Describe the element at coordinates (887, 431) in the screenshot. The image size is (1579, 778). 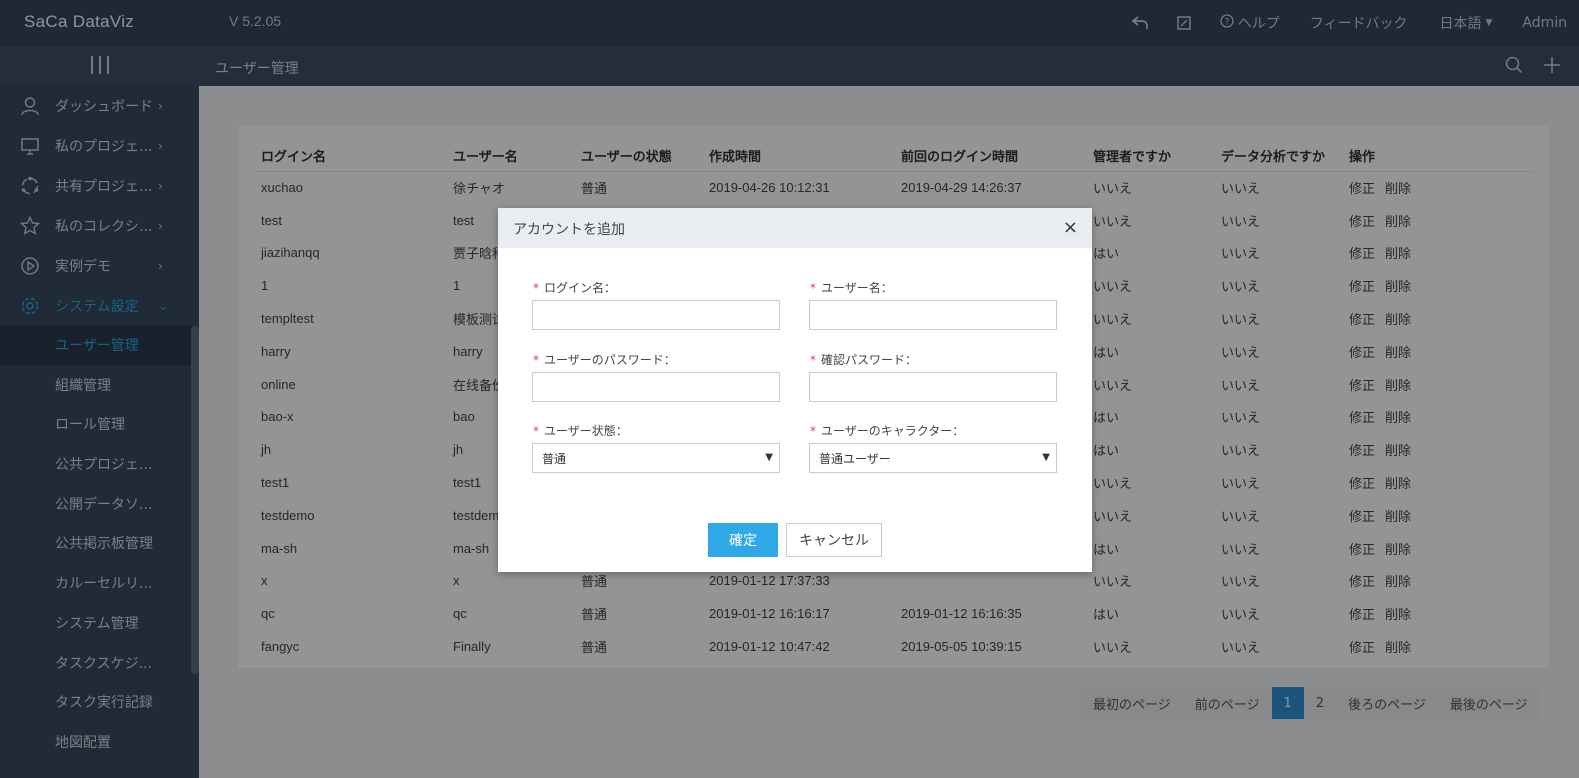
I see `character-label: * ユーザーのキャラクター：` at that location.